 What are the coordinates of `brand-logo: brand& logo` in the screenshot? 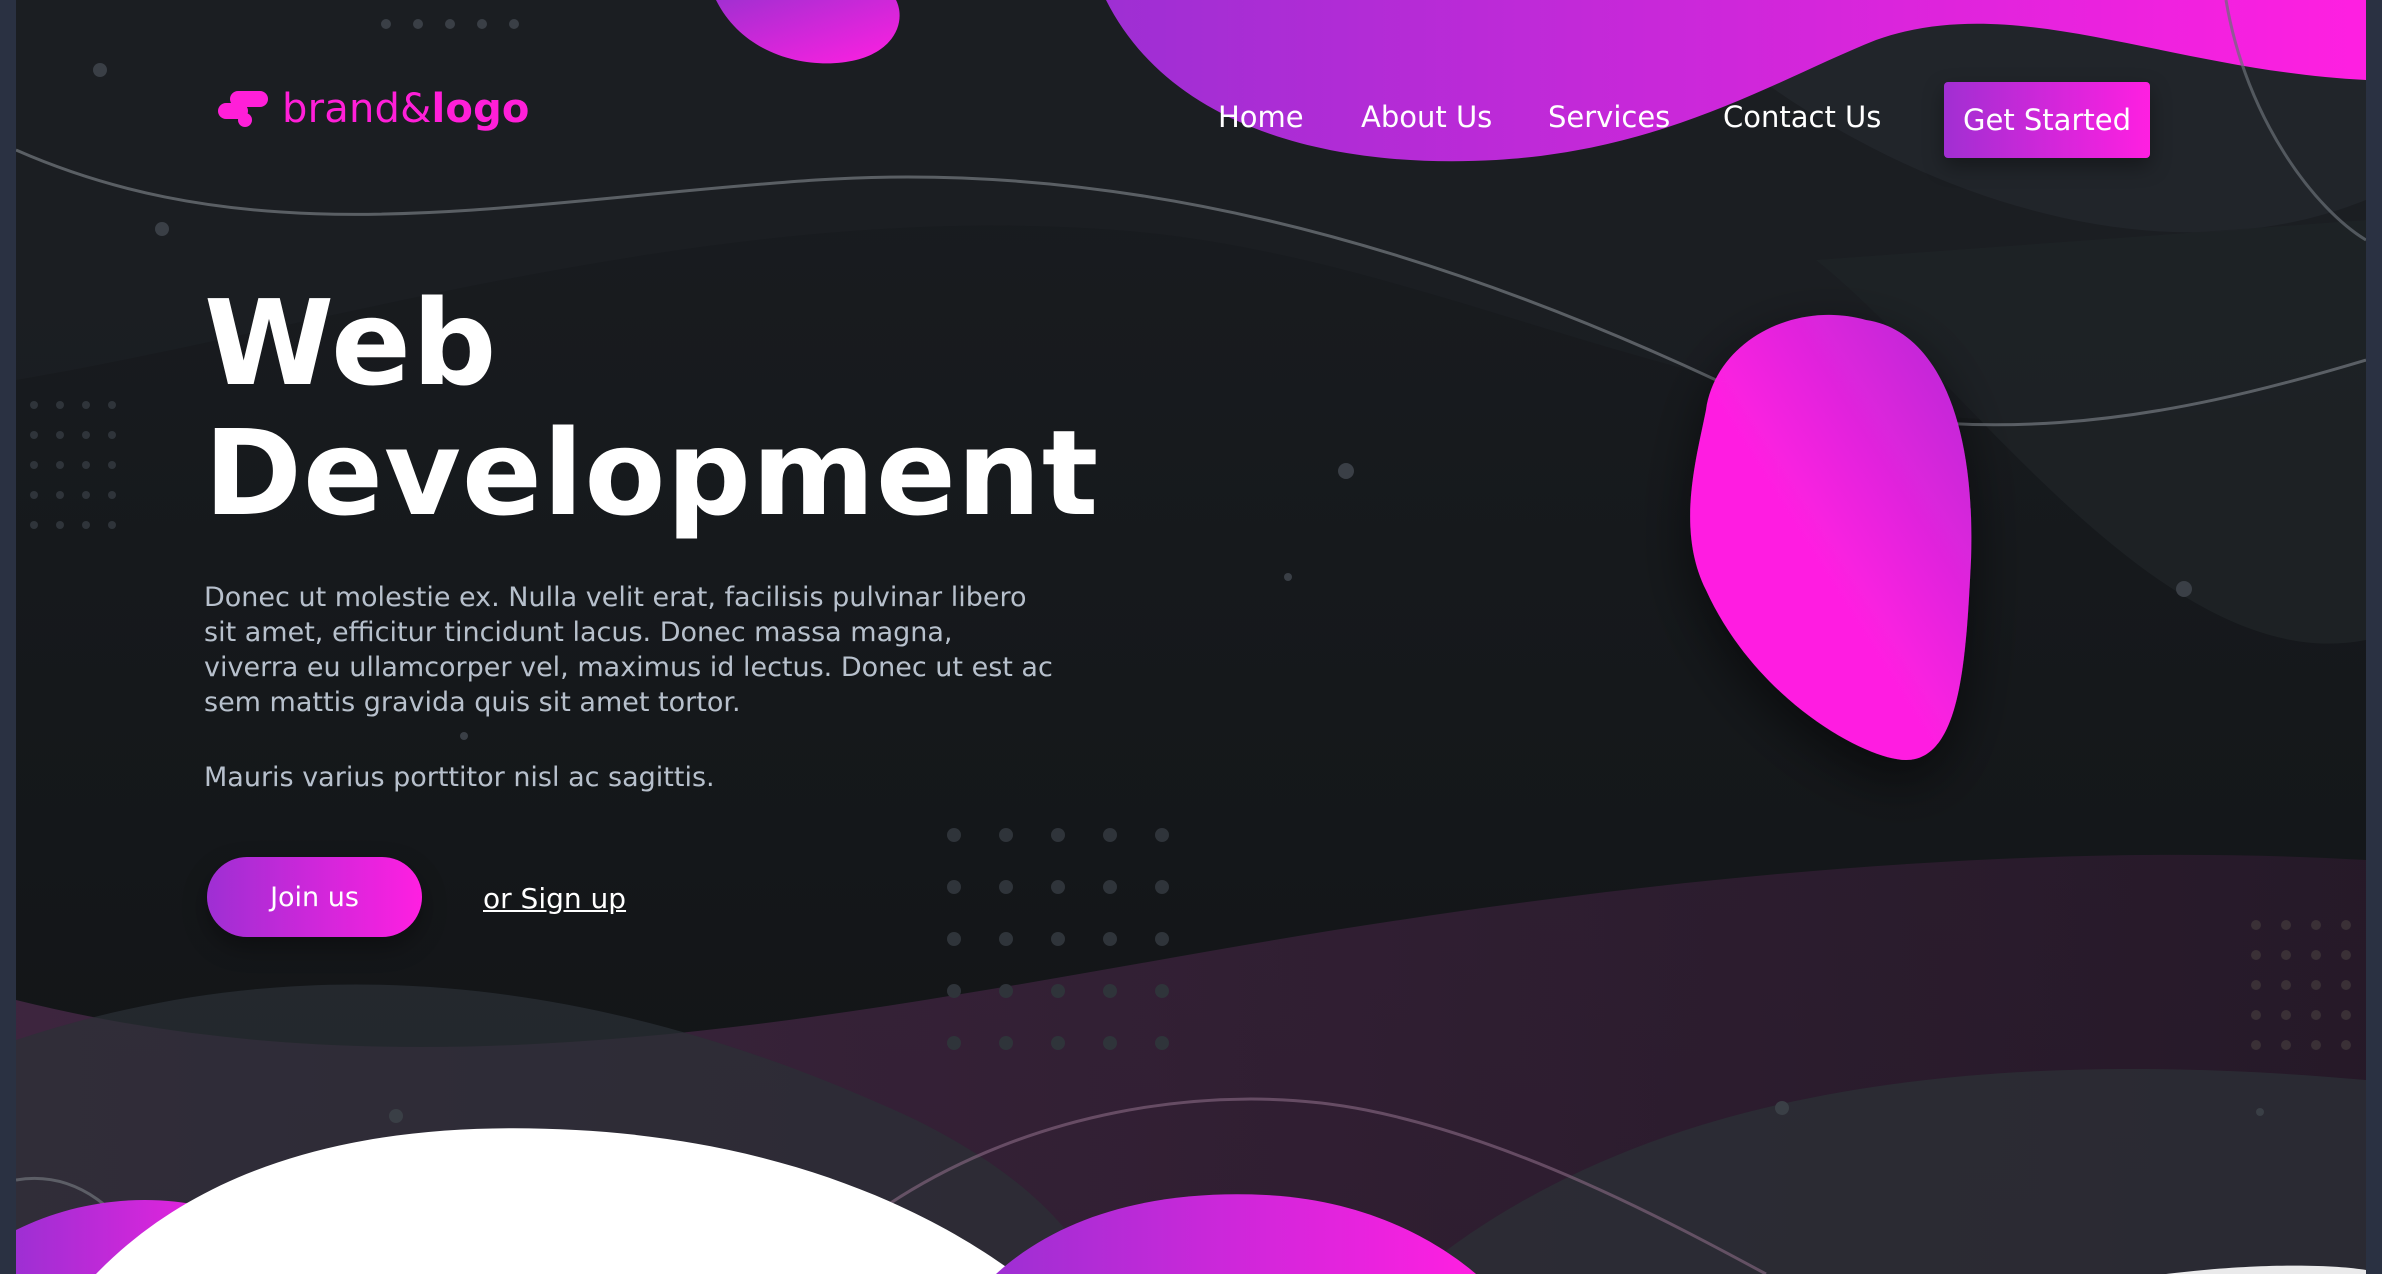 It's located at (373, 109).